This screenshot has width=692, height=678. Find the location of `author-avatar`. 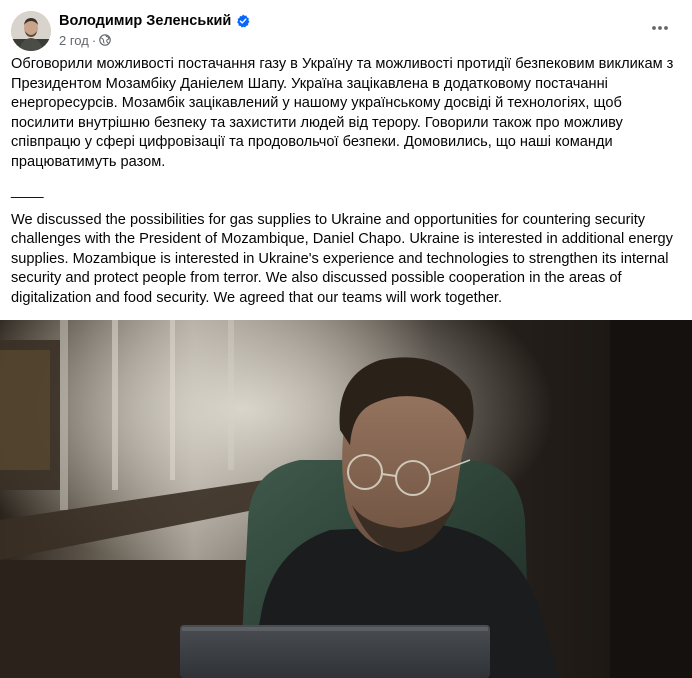

author-avatar is located at coordinates (31, 31).